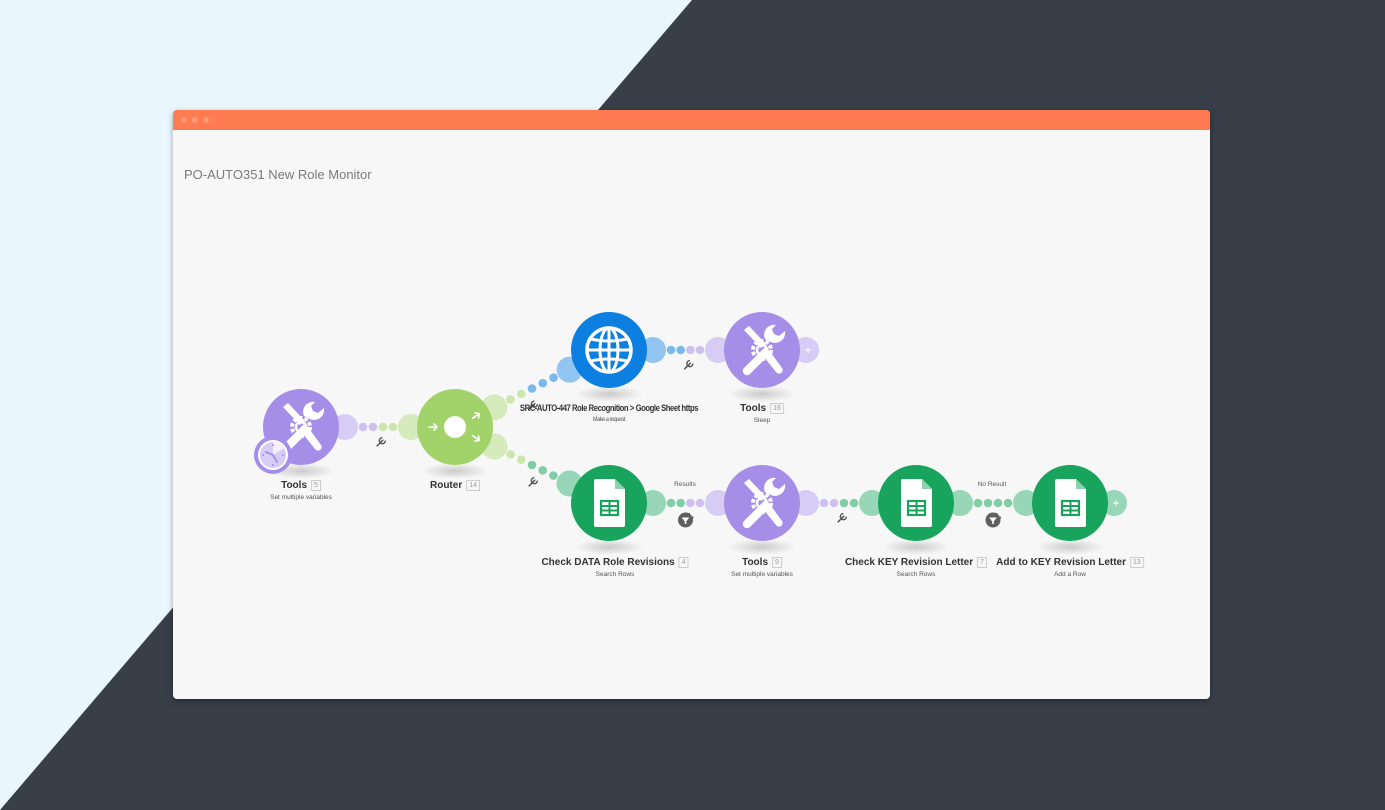  Describe the element at coordinates (982, 562) in the screenshot. I see `module-id-badge: 7` at that location.